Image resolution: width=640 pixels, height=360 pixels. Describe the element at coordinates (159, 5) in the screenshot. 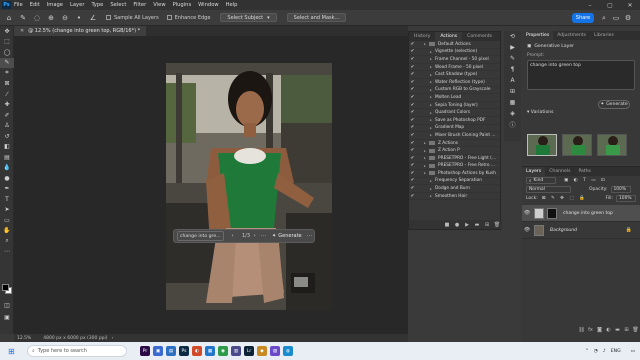

I see `menu-item-view: View` at that location.